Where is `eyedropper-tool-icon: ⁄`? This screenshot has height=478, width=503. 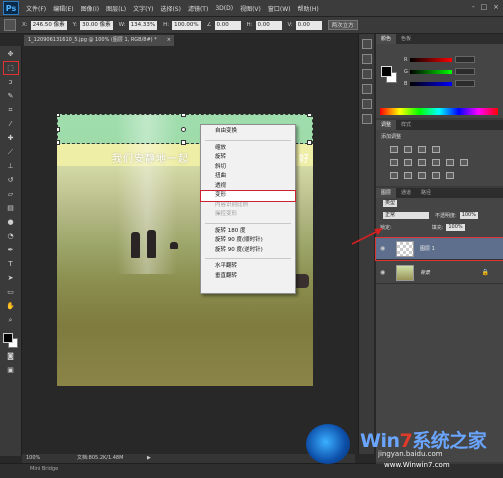
eyedropper-tool-icon: ⁄ is located at coordinates (11, 124).